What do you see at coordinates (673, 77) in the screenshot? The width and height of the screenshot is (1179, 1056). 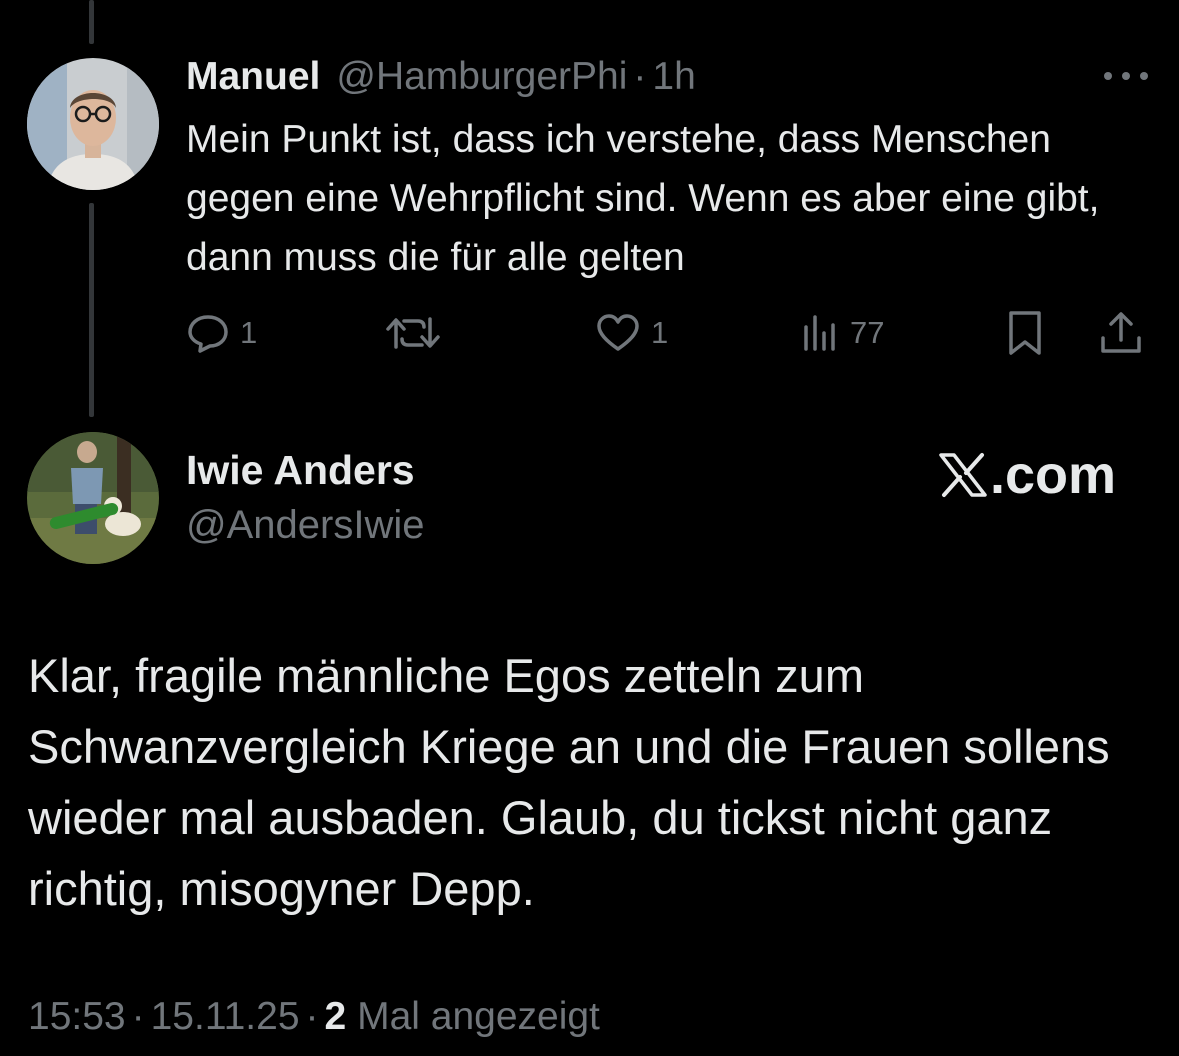 I see `parent-timestamp: 1h` at bounding box center [673, 77].